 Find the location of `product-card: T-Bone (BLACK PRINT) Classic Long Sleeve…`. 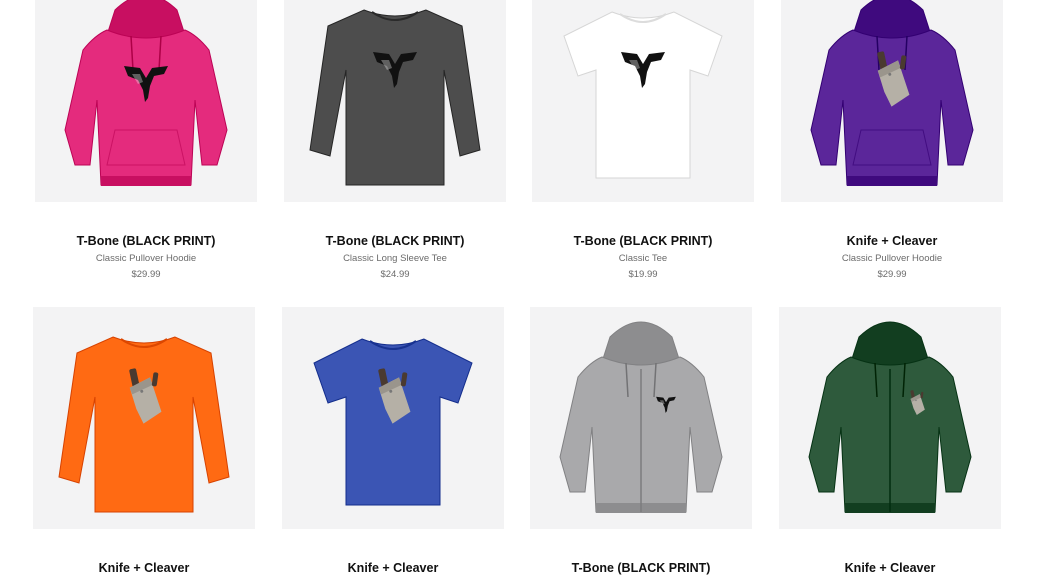

product-card: T-Bone (BLACK PRINT) Classic Long Sleeve… is located at coordinates (395, 140).